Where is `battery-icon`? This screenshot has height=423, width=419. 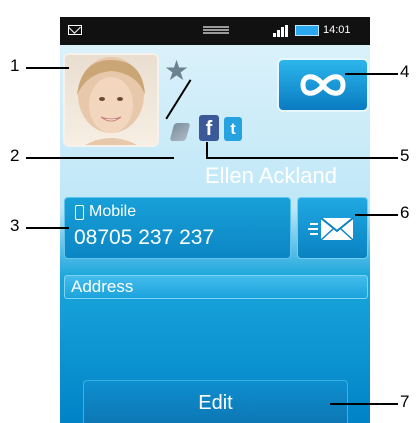
battery-icon is located at coordinates (307, 30).